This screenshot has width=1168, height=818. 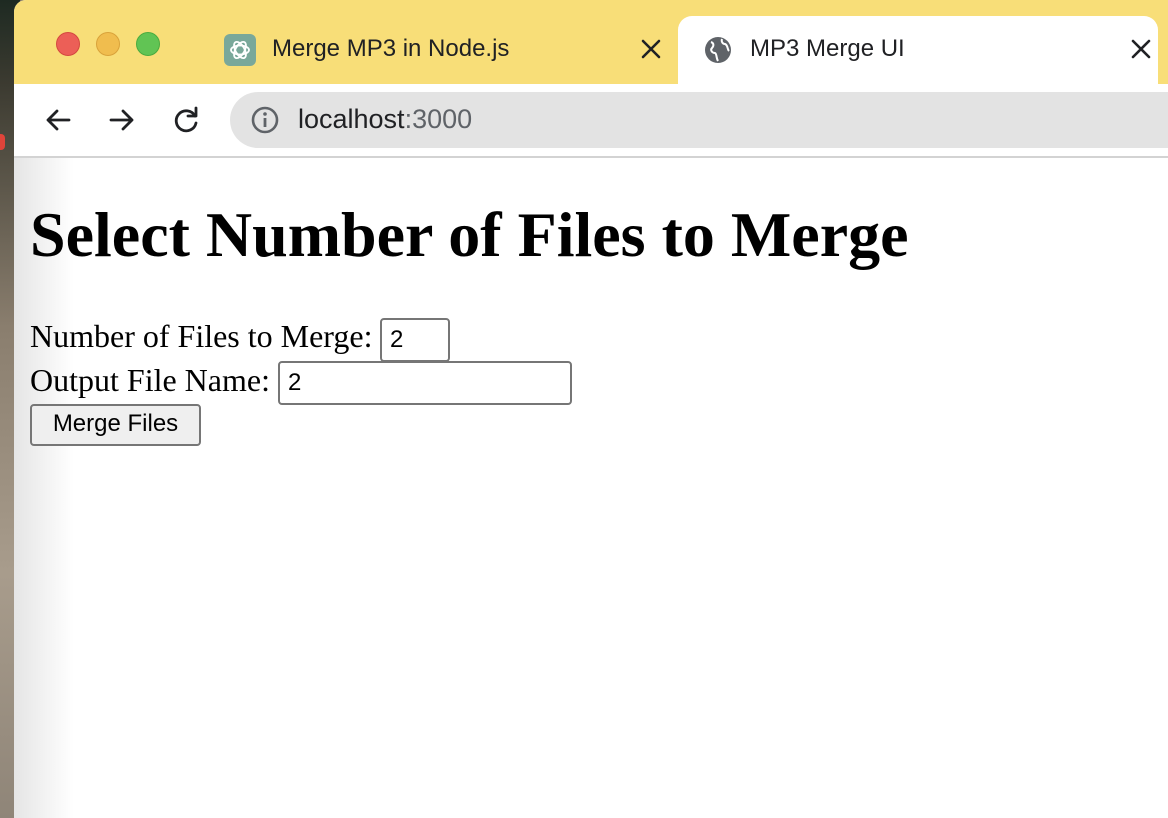 I want to click on address-bar: localhost:3000, so click(x=699, y=120).